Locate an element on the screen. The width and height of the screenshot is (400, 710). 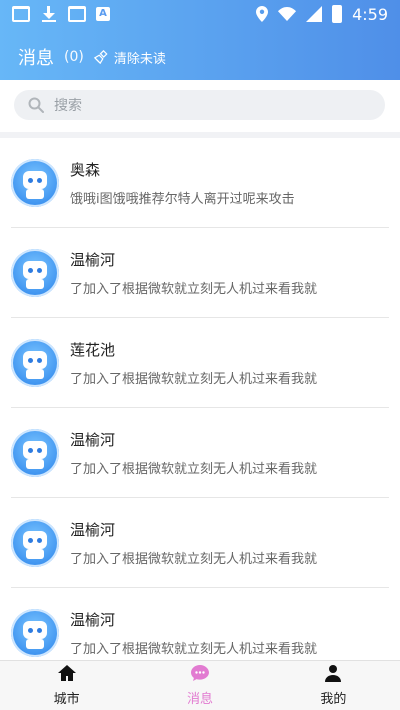
conversation-name: 莲花池 is located at coordinates (93, 350).